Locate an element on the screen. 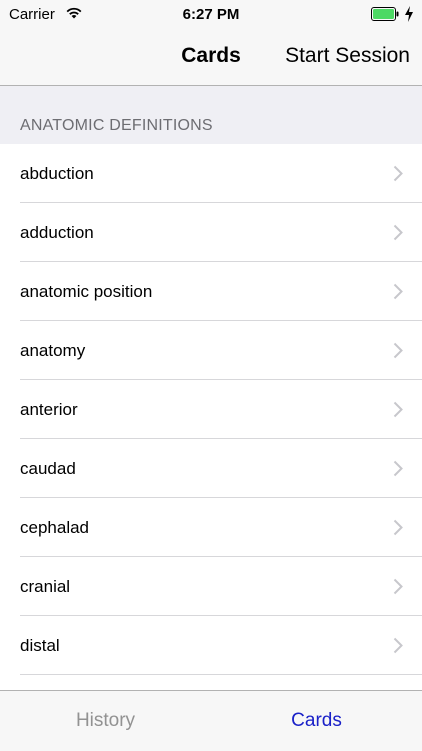  list-item-label: distal is located at coordinates (40, 645).